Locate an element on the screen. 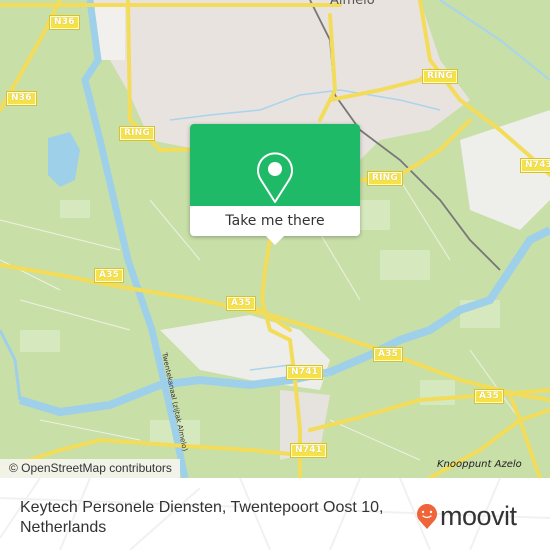  moovit-pin-icon is located at coordinates (427, 516).